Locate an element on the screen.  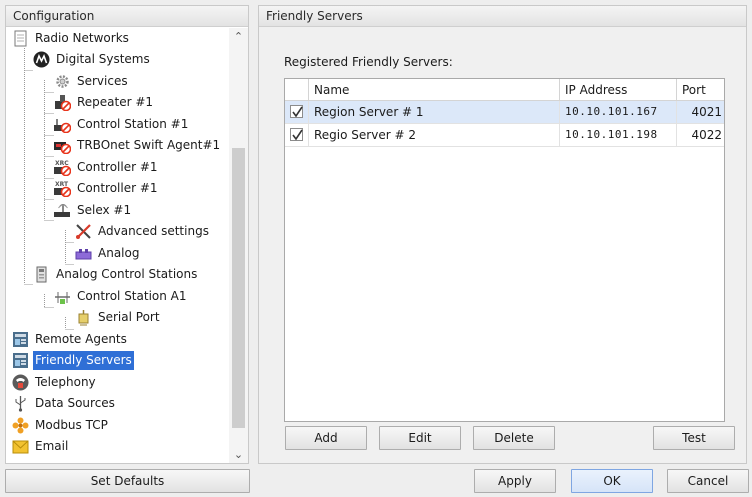
friendly-server-icon is located at coordinates (20, 360).